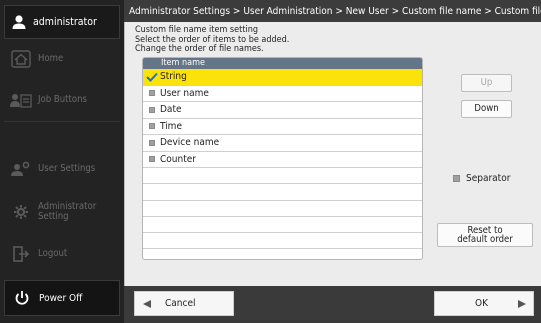 Image resolution: width=541 pixels, height=323 pixels. I want to click on user-badge: administrator, so click(62, 22).